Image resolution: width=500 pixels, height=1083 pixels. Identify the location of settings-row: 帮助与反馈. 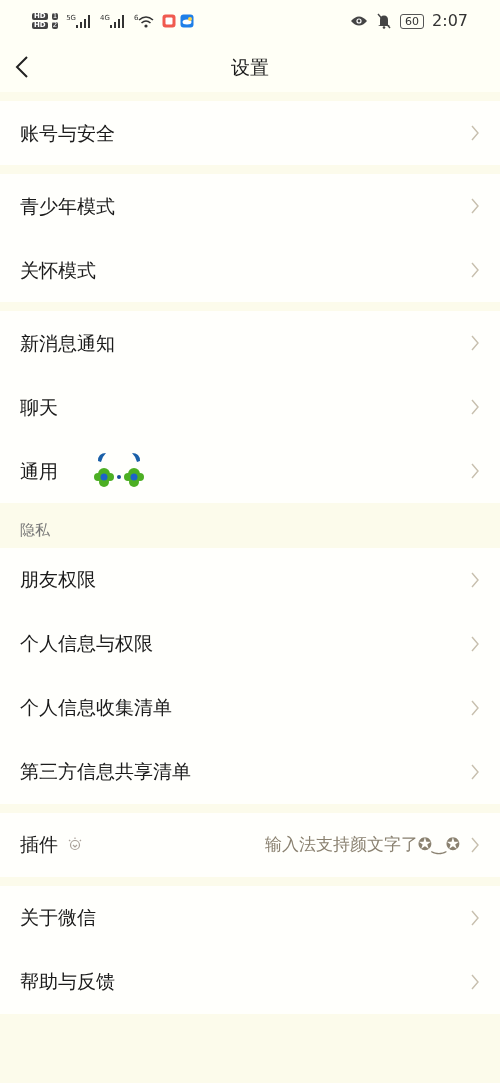
(250, 981).